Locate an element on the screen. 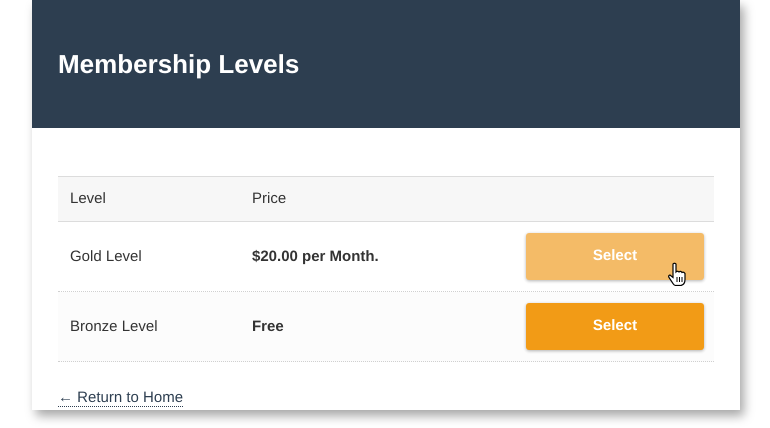 This screenshot has width=770, height=428. return-home-link: ← Return to Home is located at coordinates (121, 398).